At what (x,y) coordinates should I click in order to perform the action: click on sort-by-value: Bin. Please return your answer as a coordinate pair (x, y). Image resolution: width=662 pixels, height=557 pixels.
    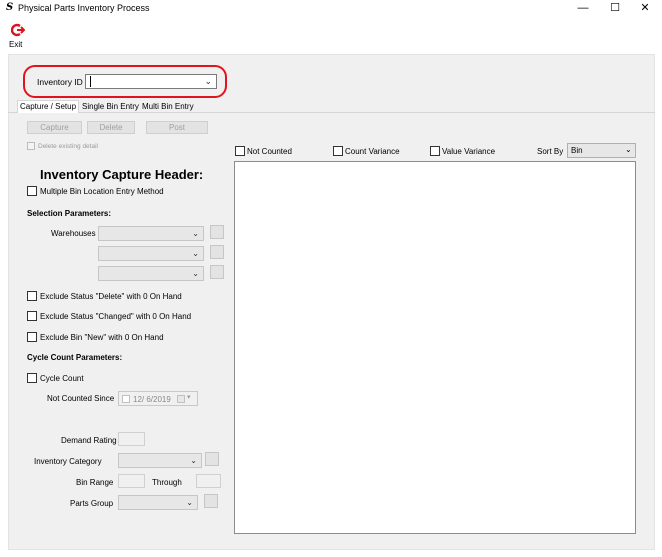
    Looking at the image, I should click on (577, 150).